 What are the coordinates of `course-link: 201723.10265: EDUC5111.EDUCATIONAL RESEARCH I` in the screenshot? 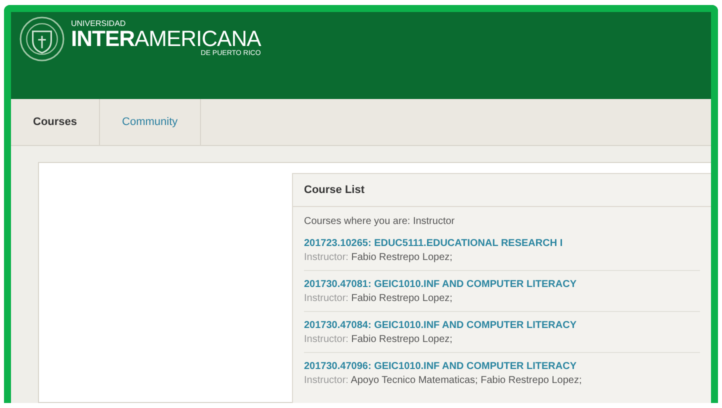 It's located at (502, 244).